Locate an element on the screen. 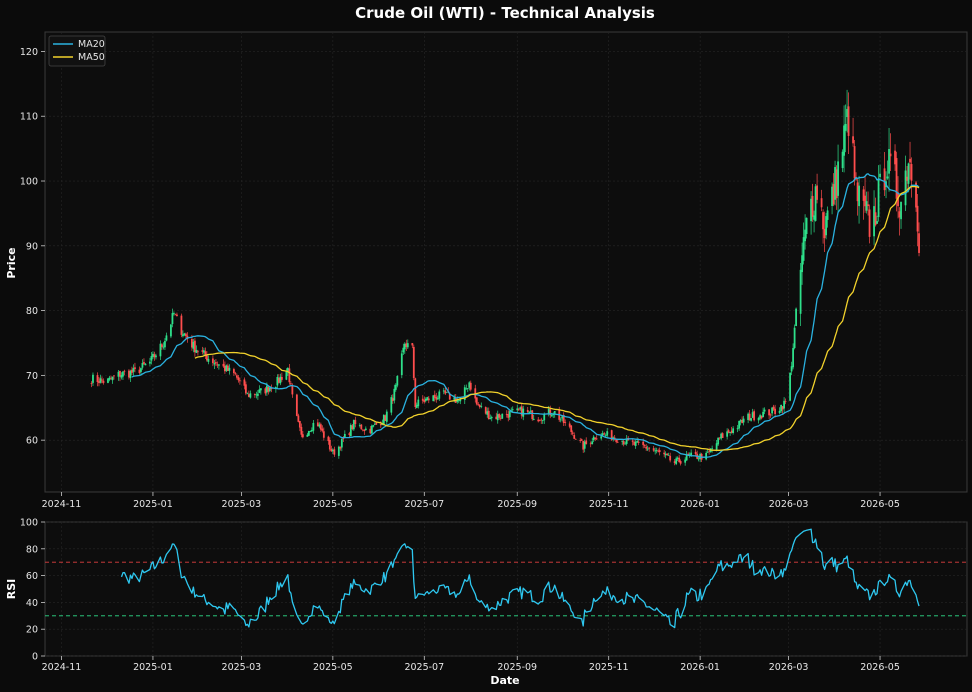 The image size is (972, 692). price-x-tick-label: 2025-07 is located at coordinates (424, 504).